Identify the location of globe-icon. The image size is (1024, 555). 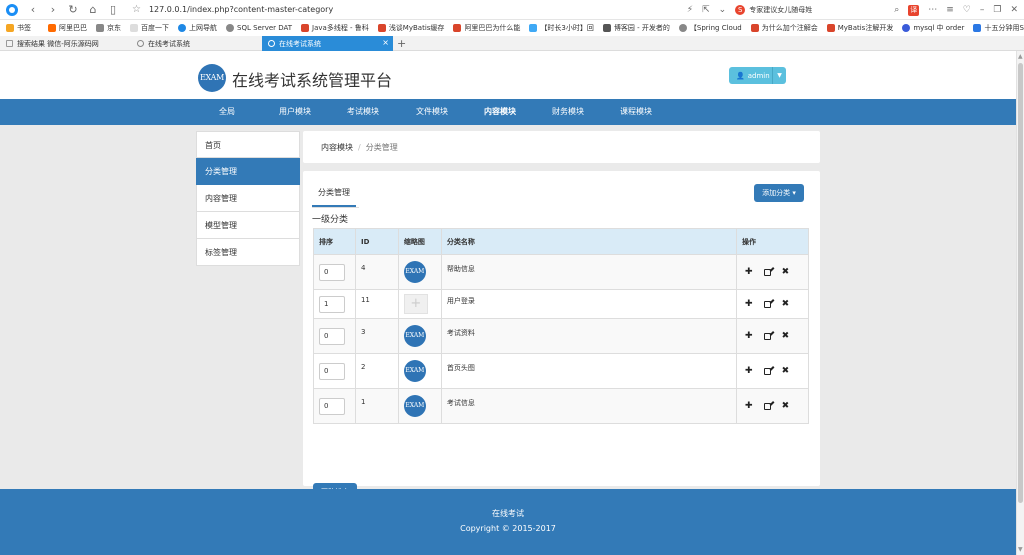
(140, 43).